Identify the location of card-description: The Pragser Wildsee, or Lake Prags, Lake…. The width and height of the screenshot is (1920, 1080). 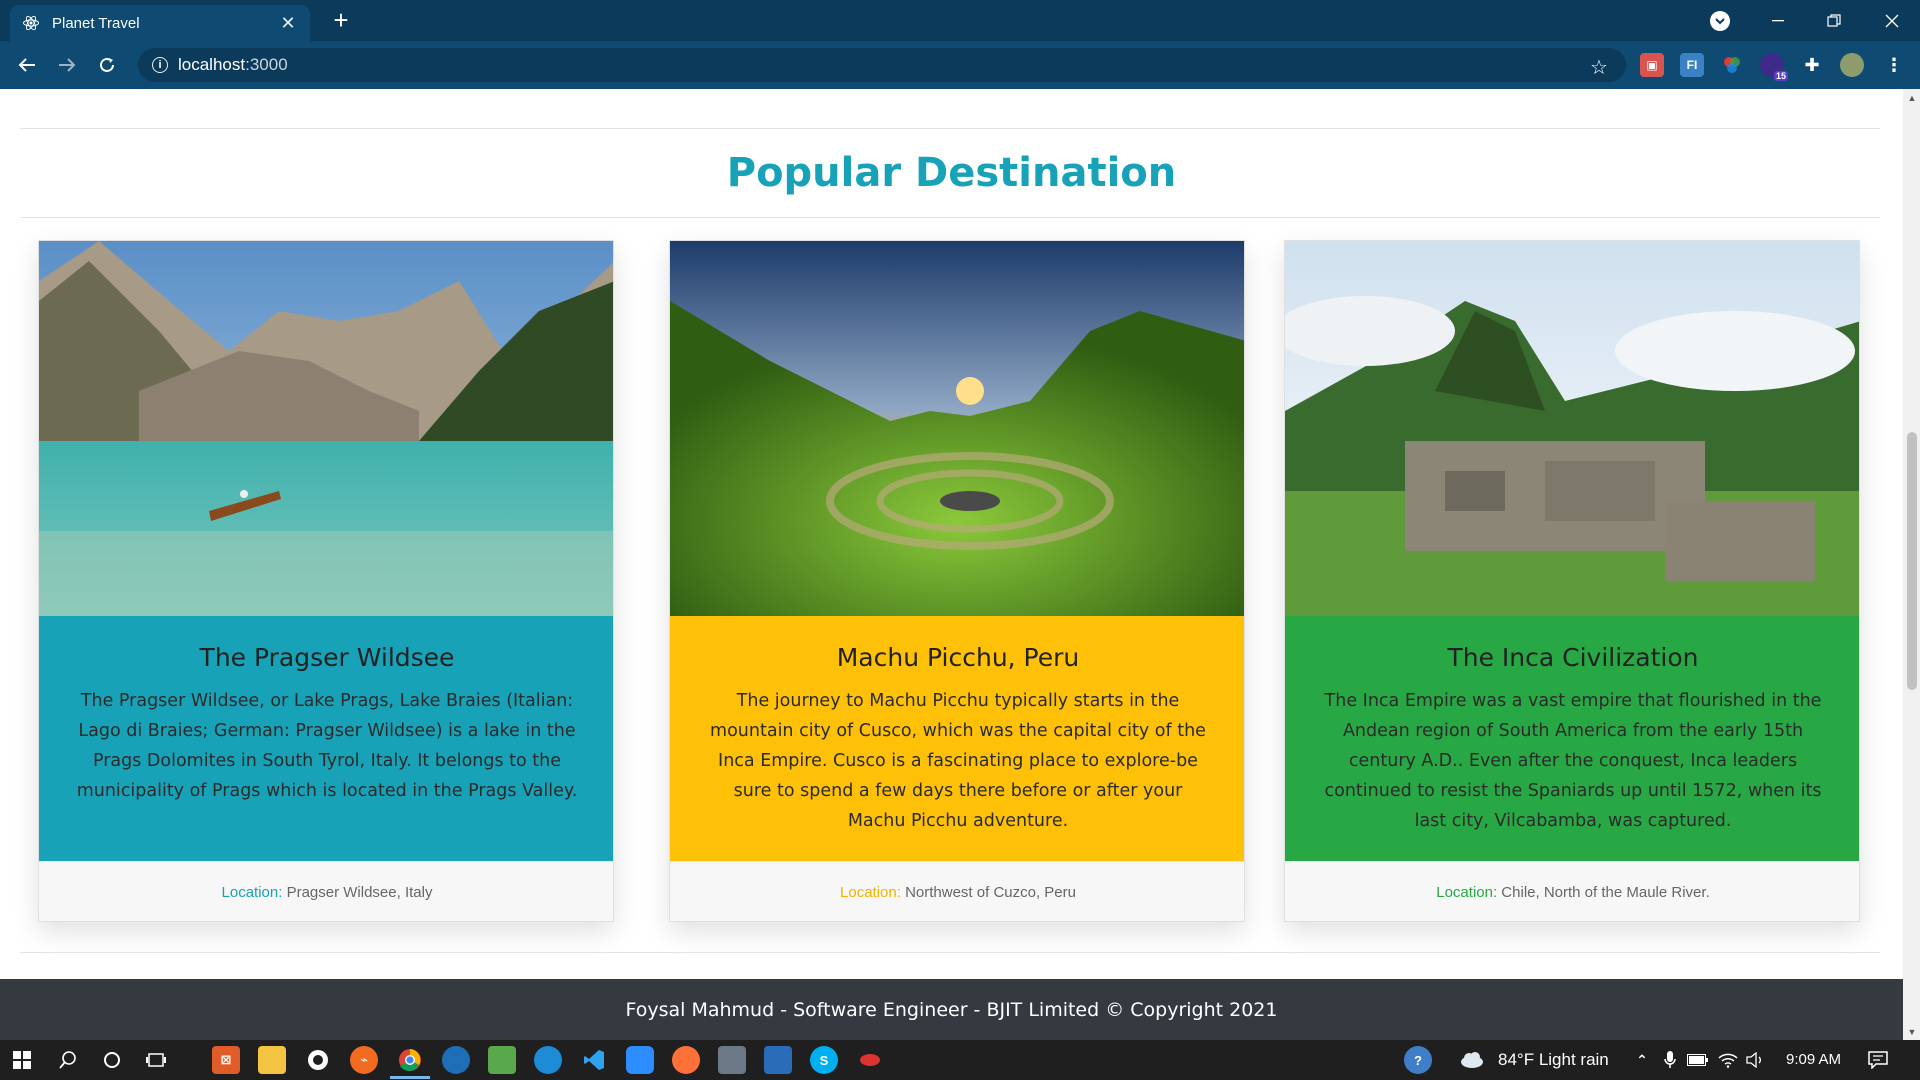
(327, 746).